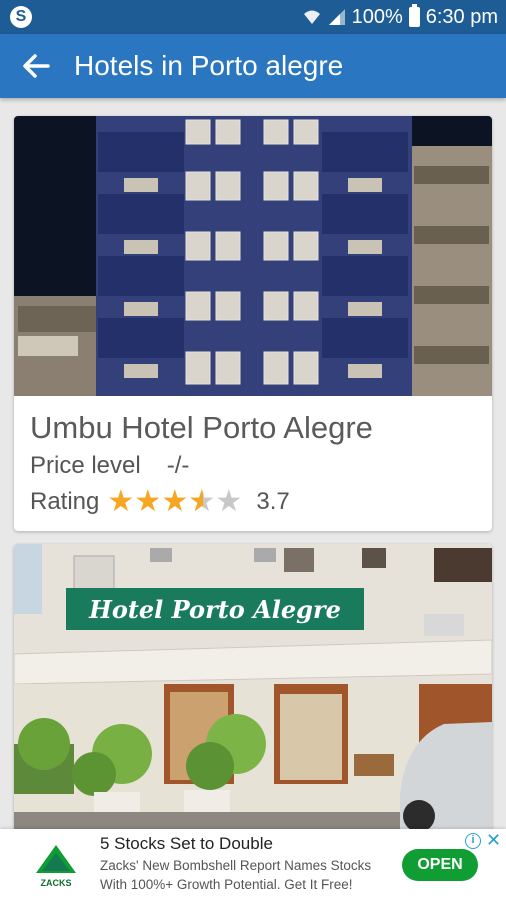  What do you see at coordinates (311, 17) in the screenshot?
I see `wifi-icon` at bounding box center [311, 17].